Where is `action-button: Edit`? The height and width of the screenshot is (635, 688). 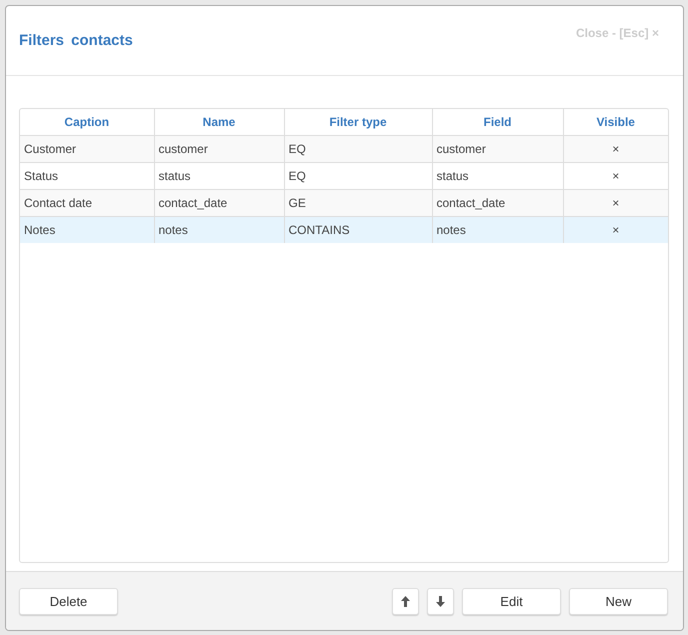 action-button: Edit is located at coordinates (511, 601).